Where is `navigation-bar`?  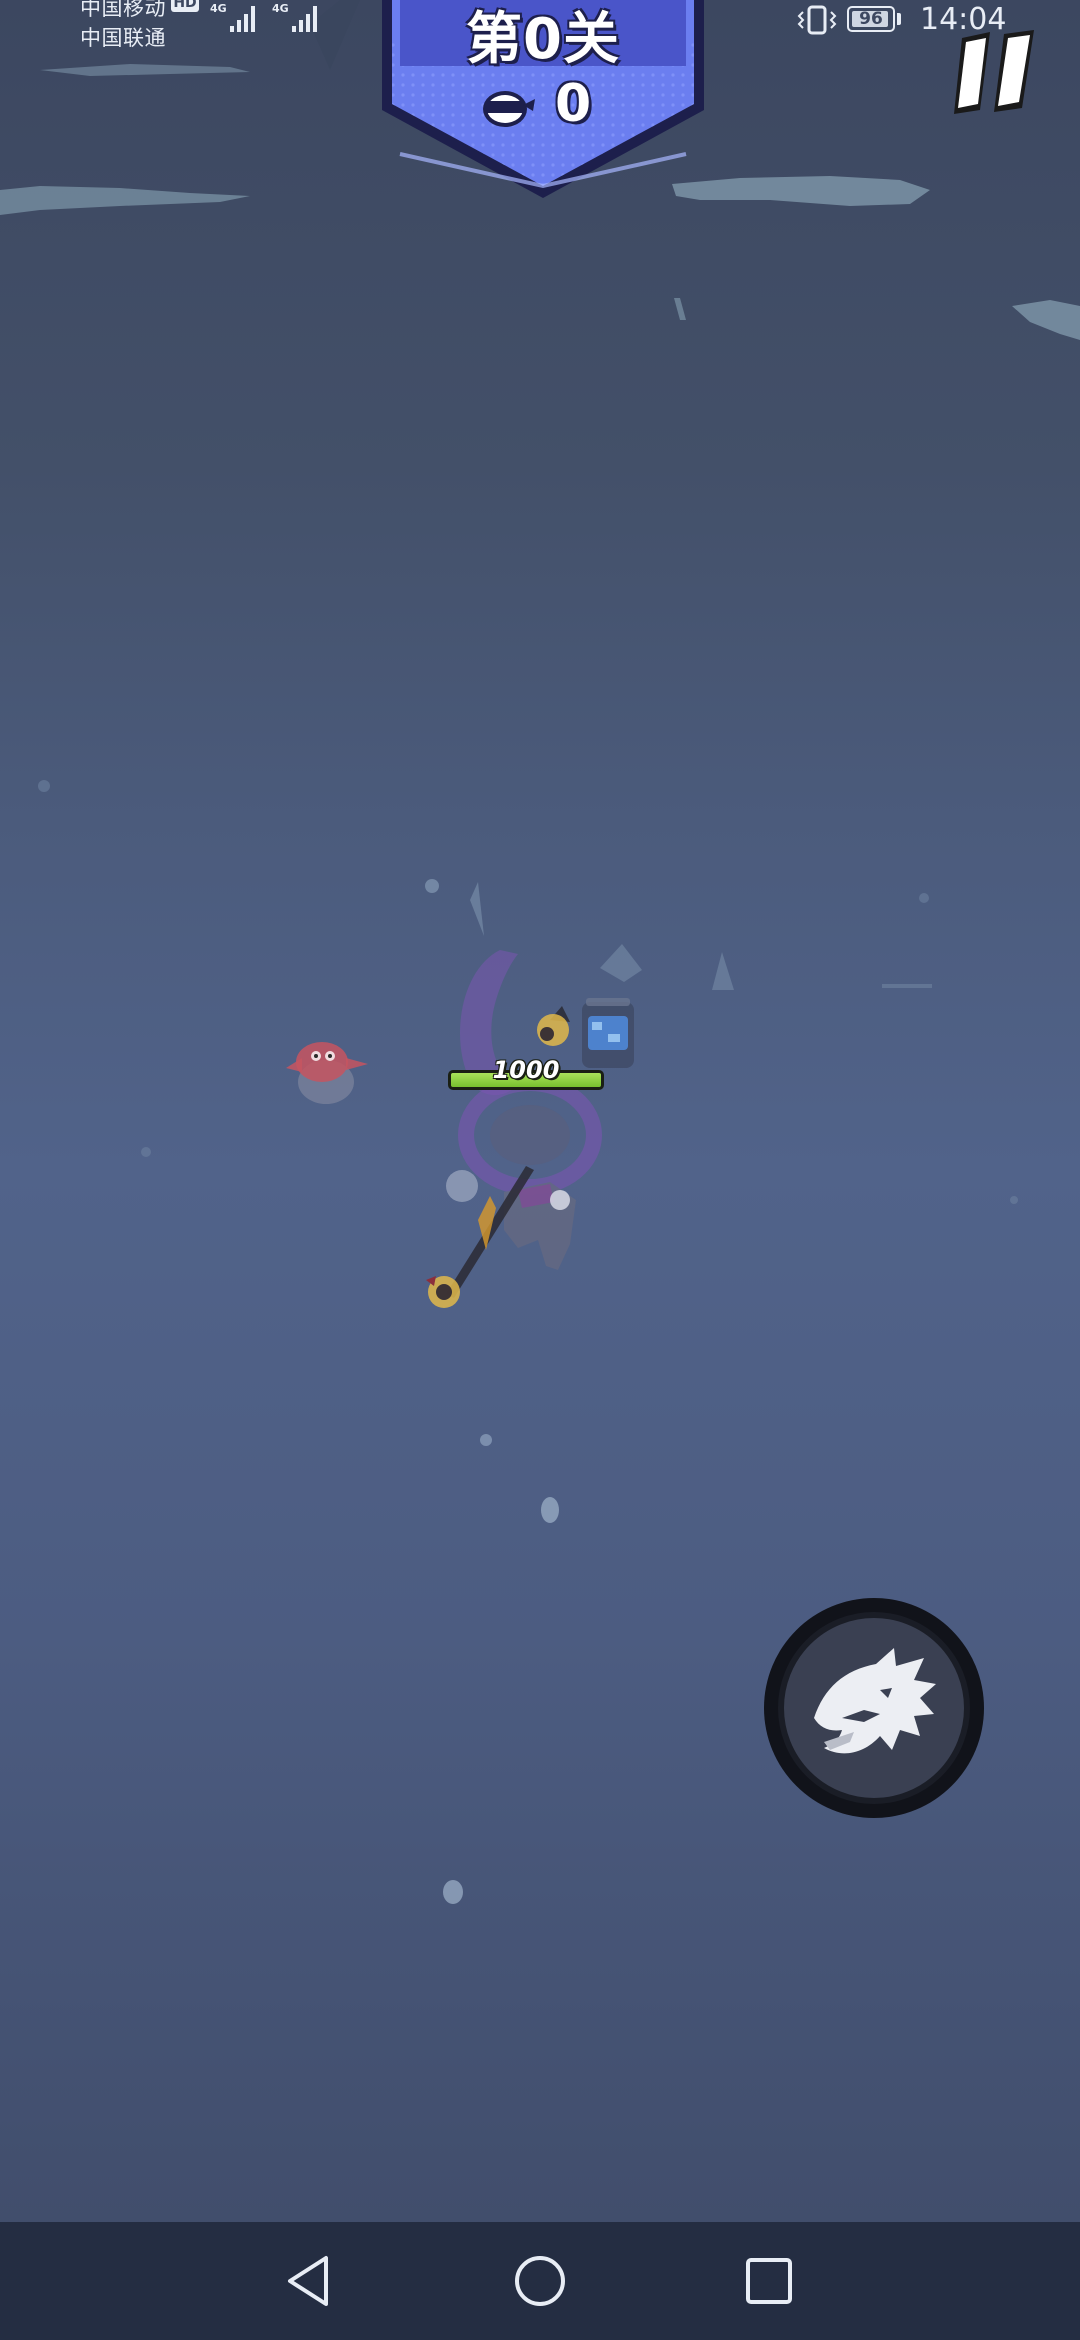 navigation-bar is located at coordinates (540, 2281).